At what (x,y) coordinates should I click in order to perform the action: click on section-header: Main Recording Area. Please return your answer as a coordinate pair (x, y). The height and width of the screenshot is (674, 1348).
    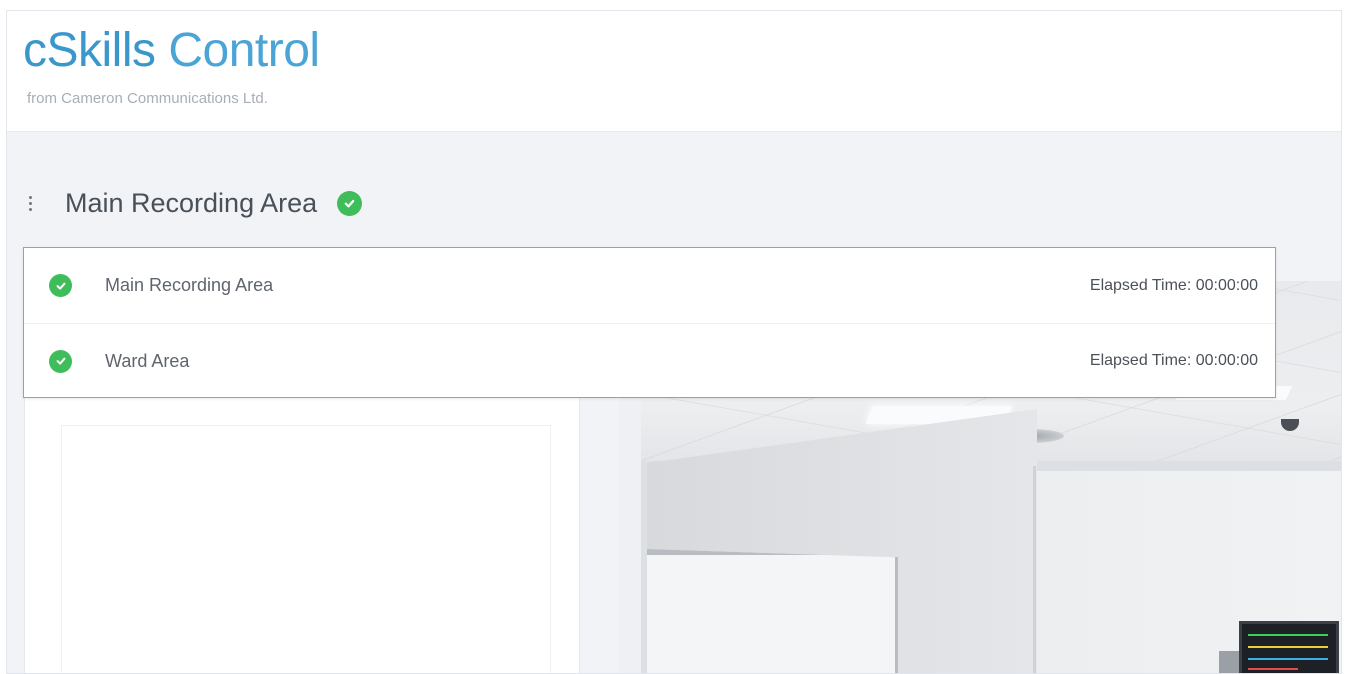
    Looking at the image, I should click on (193, 203).